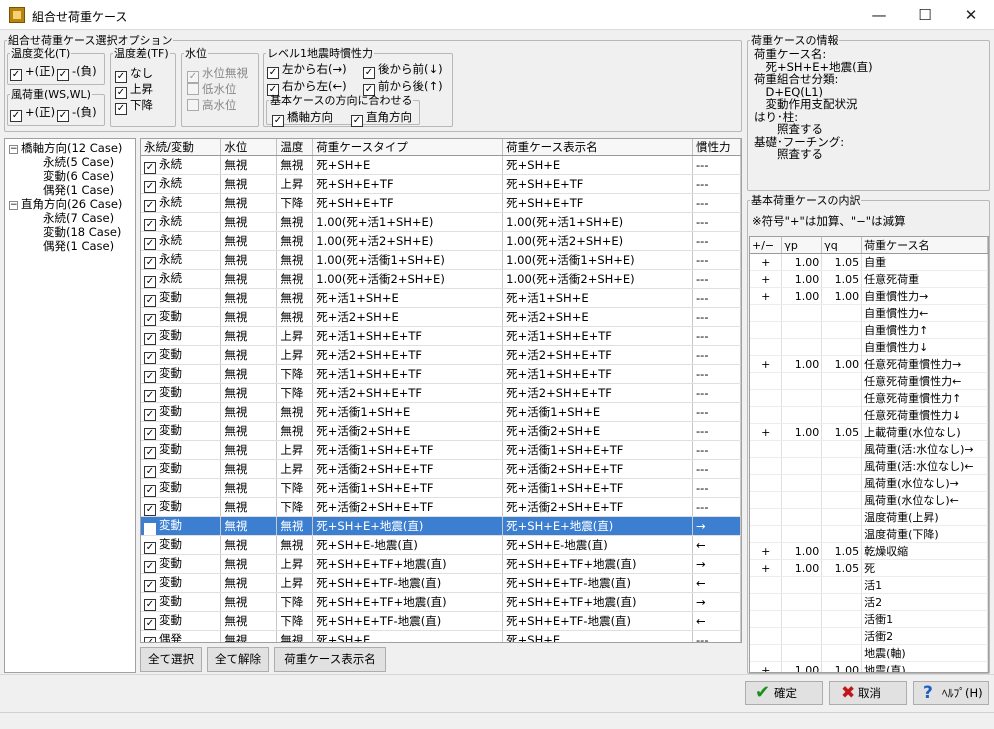  I want to click on help-button: ? ﾍﾙﾌﾟ(H), so click(951, 693).